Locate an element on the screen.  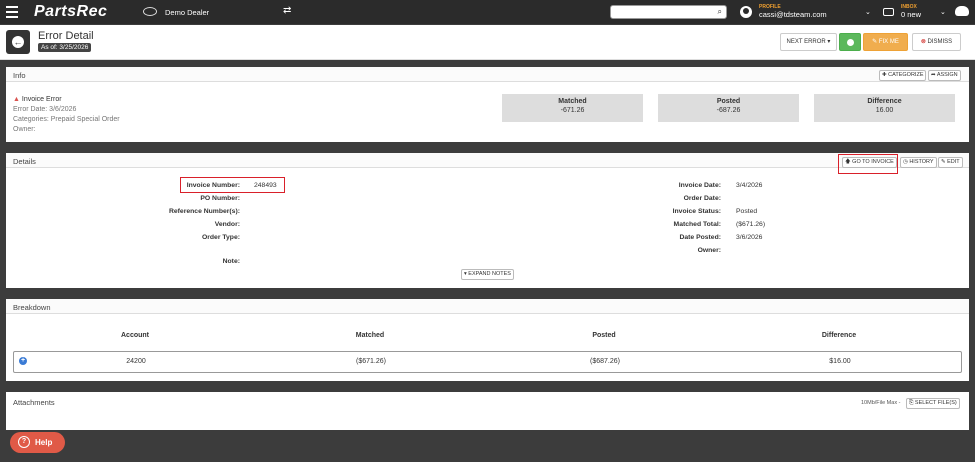
account-cell: 24200 is located at coordinates (136, 361).